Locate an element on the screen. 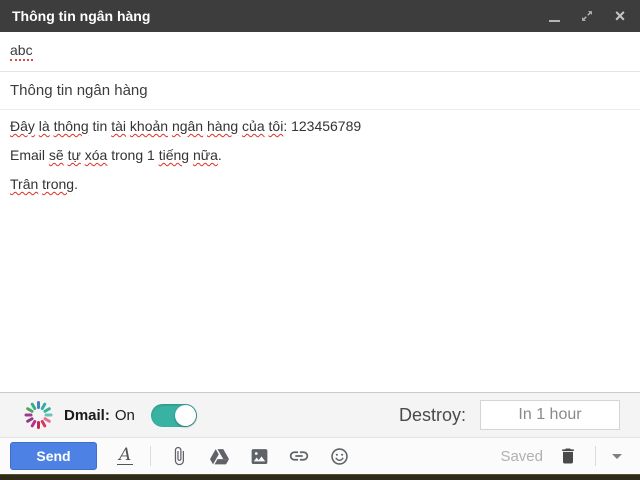 The height and width of the screenshot is (480, 640). misspelled-word: Đây is located at coordinates (22, 126).